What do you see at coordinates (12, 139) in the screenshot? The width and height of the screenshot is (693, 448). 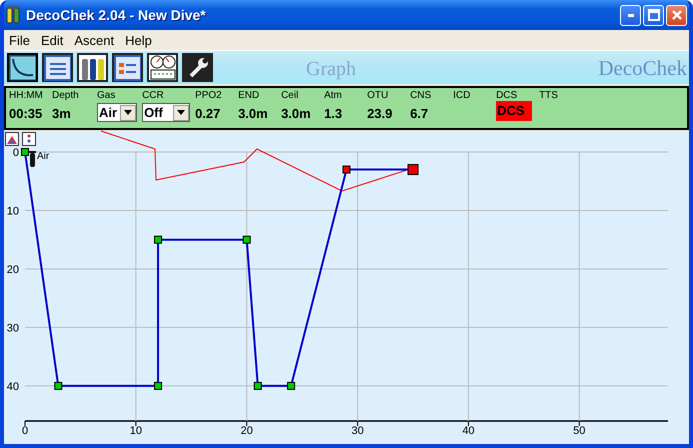 I see `chart-icon` at bounding box center [12, 139].